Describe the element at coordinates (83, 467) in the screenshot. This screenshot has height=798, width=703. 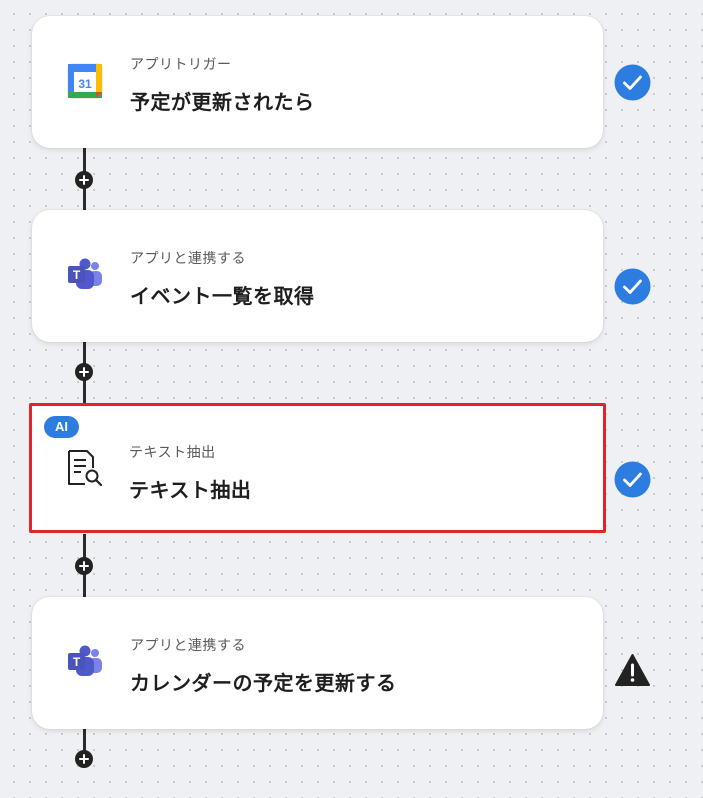
I see `document-search-icon` at that location.